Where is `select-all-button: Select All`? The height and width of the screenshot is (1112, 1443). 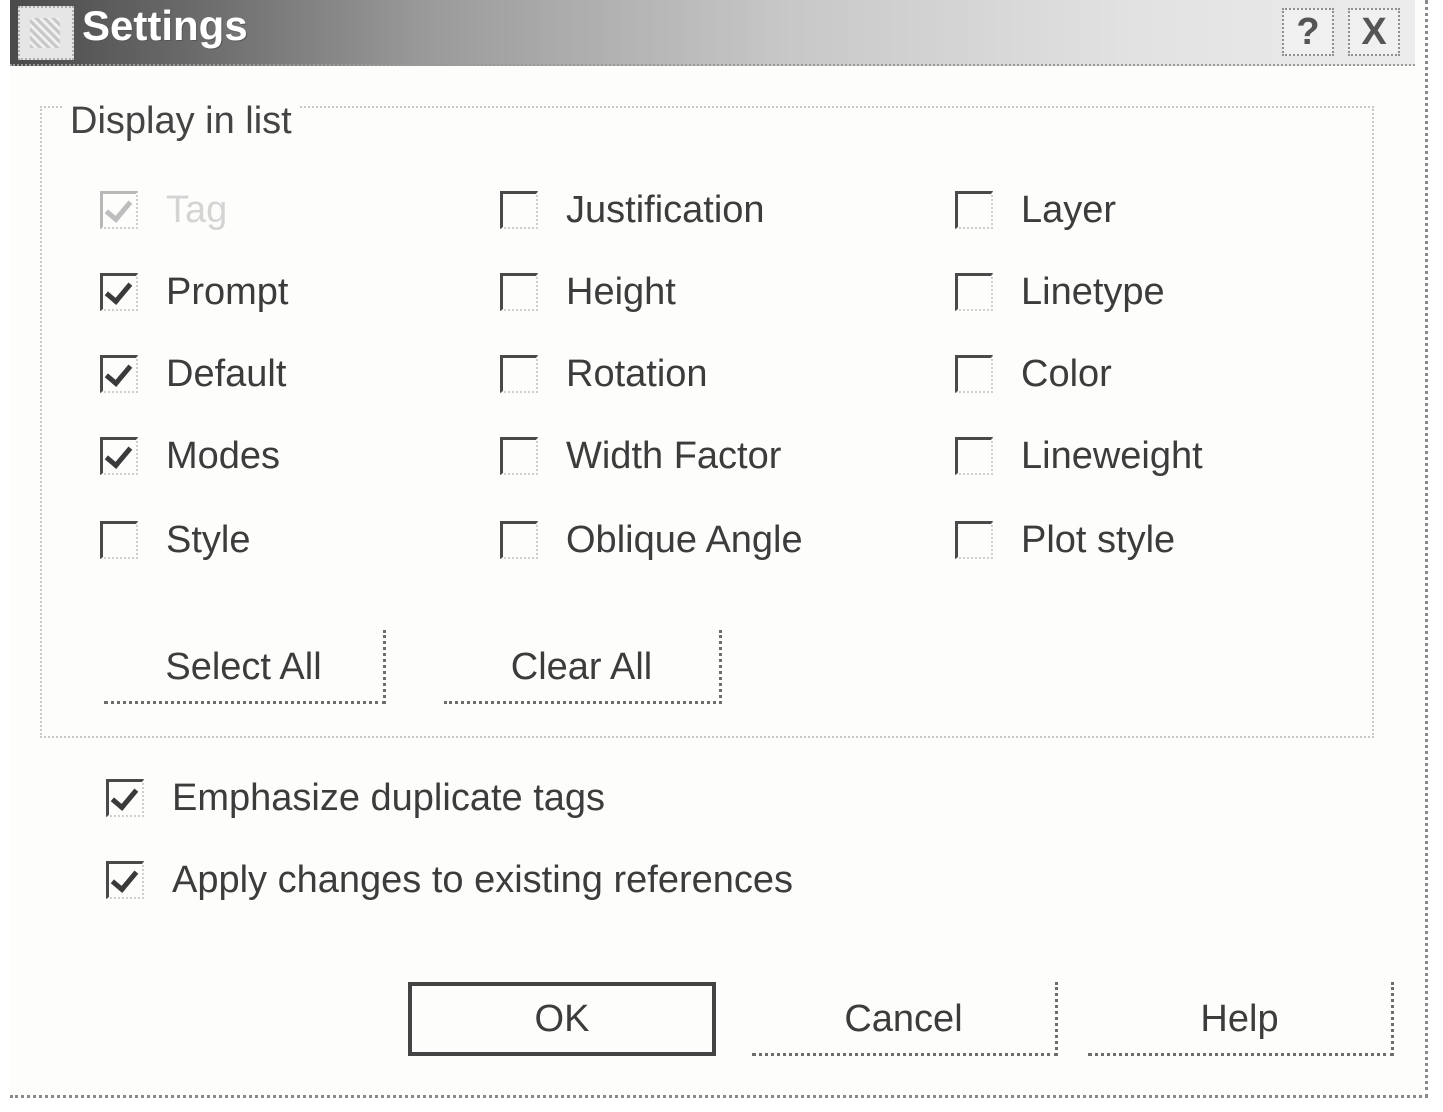 select-all-button: Select All is located at coordinates (245, 667).